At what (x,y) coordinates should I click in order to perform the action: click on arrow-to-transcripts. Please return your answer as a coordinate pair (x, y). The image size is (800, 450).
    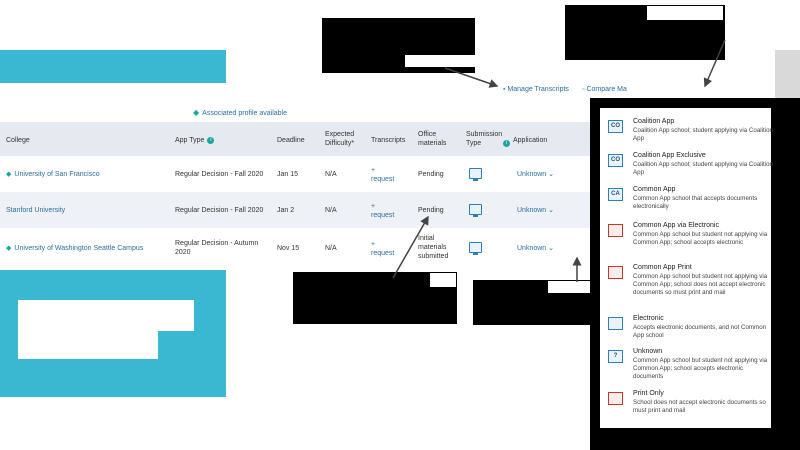
    Looking at the image, I should click on (471, 77).